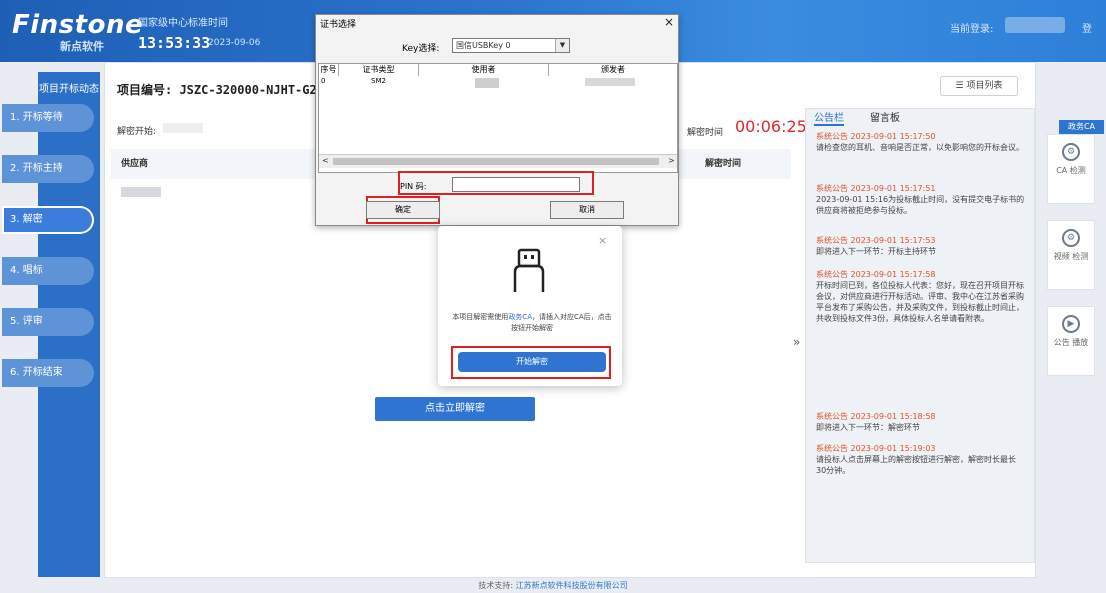 The height and width of the screenshot is (593, 1106). I want to click on step-host: 2. 开标主持, so click(48, 169).